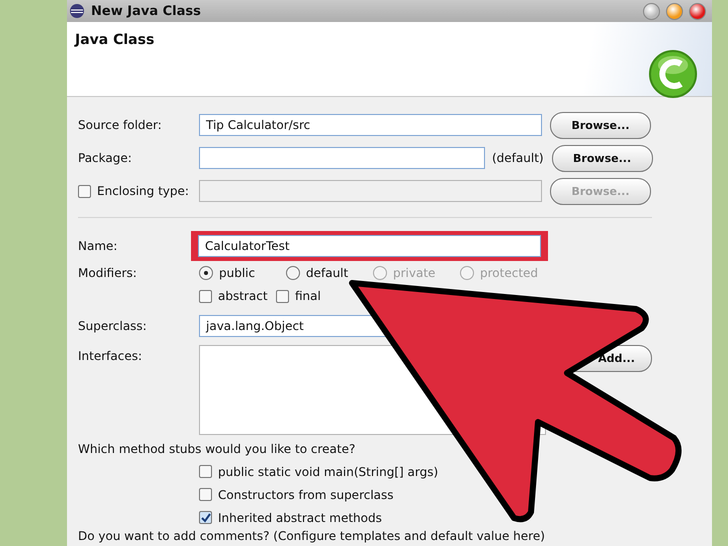 The image size is (728, 546). Describe the element at coordinates (113, 326) in the screenshot. I see `field-label: Superclass:` at that location.